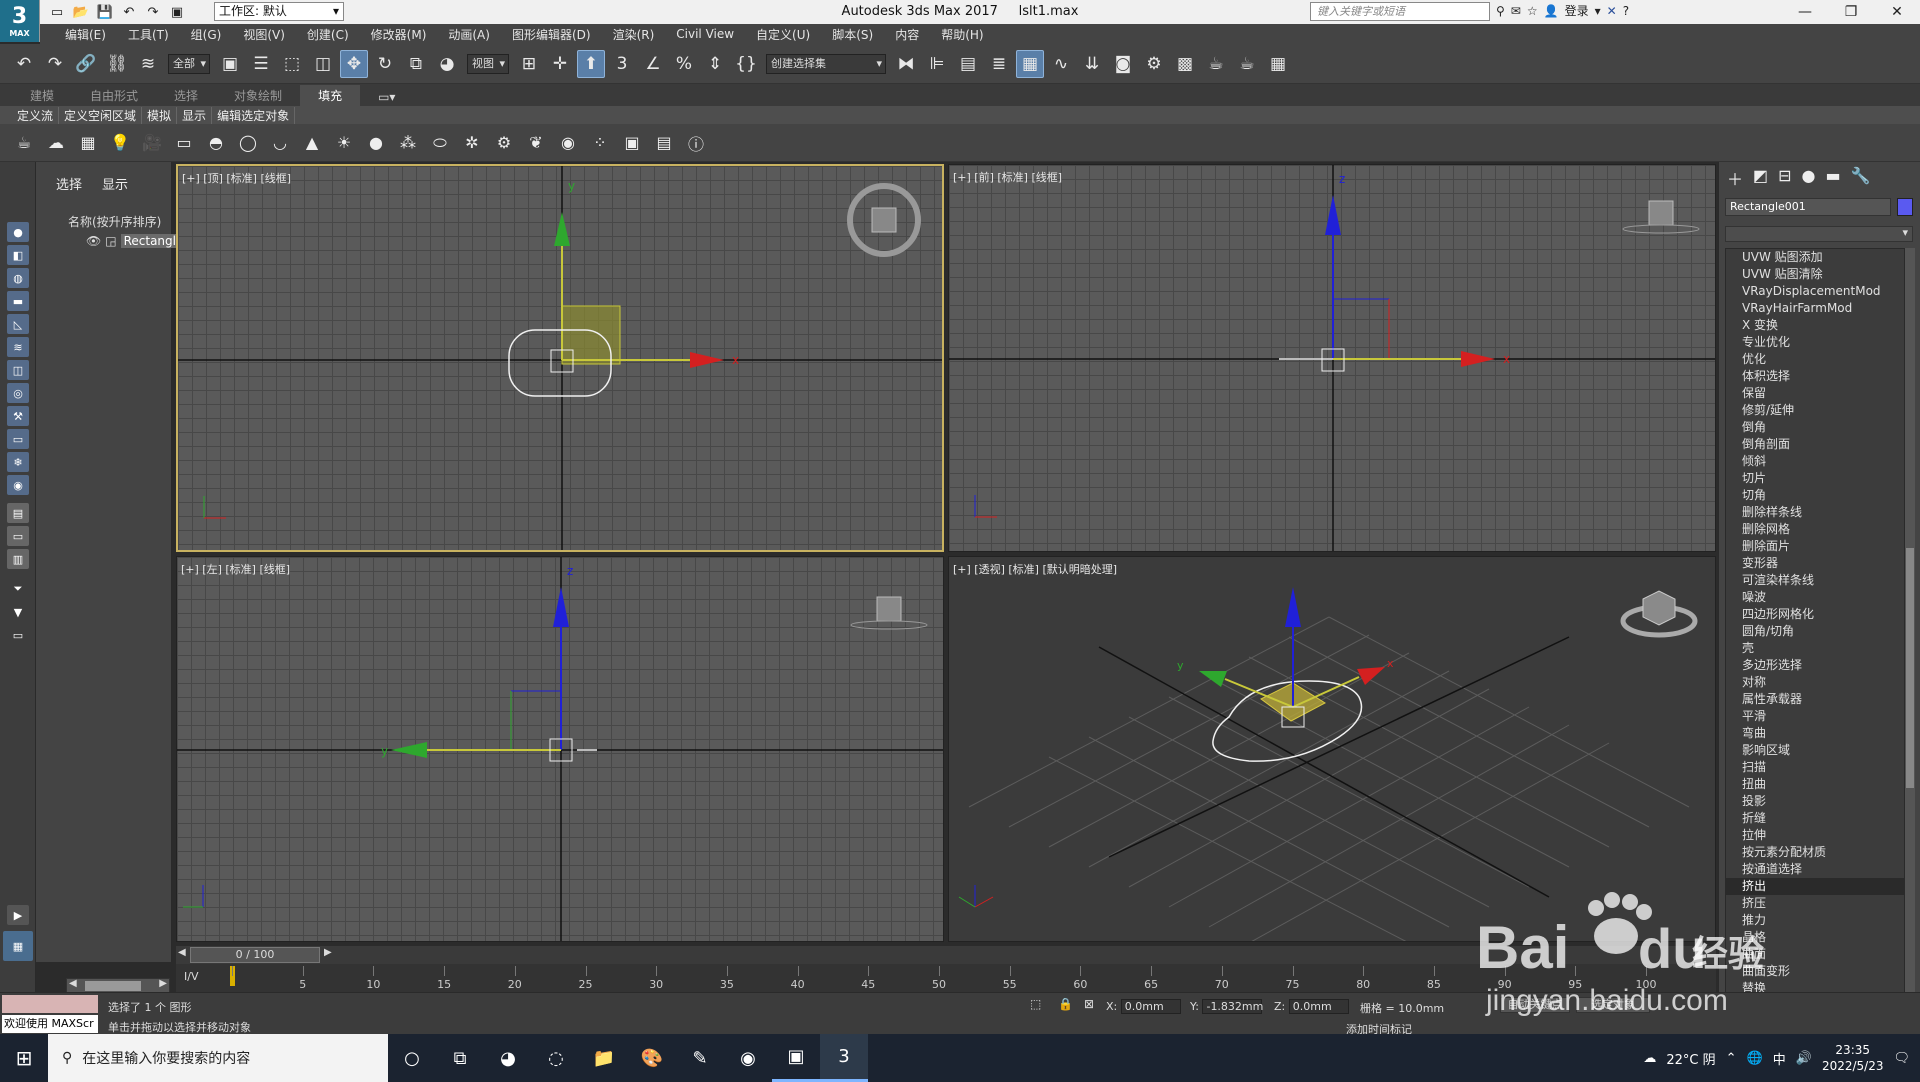 This screenshot has height=1082, width=1920. I want to click on menu-rendering: 渲染(R), so click(634, 34).